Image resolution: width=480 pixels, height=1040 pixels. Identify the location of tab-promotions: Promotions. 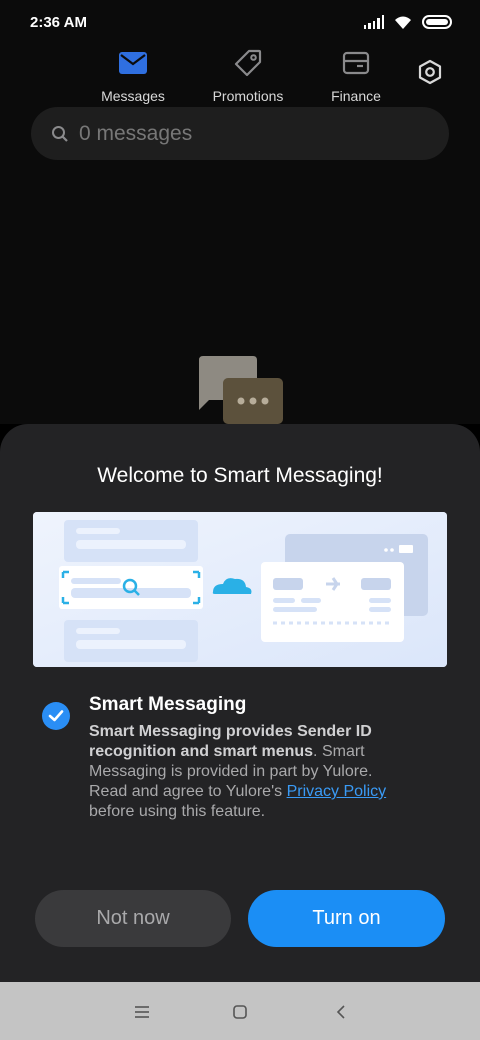
(248, 77).